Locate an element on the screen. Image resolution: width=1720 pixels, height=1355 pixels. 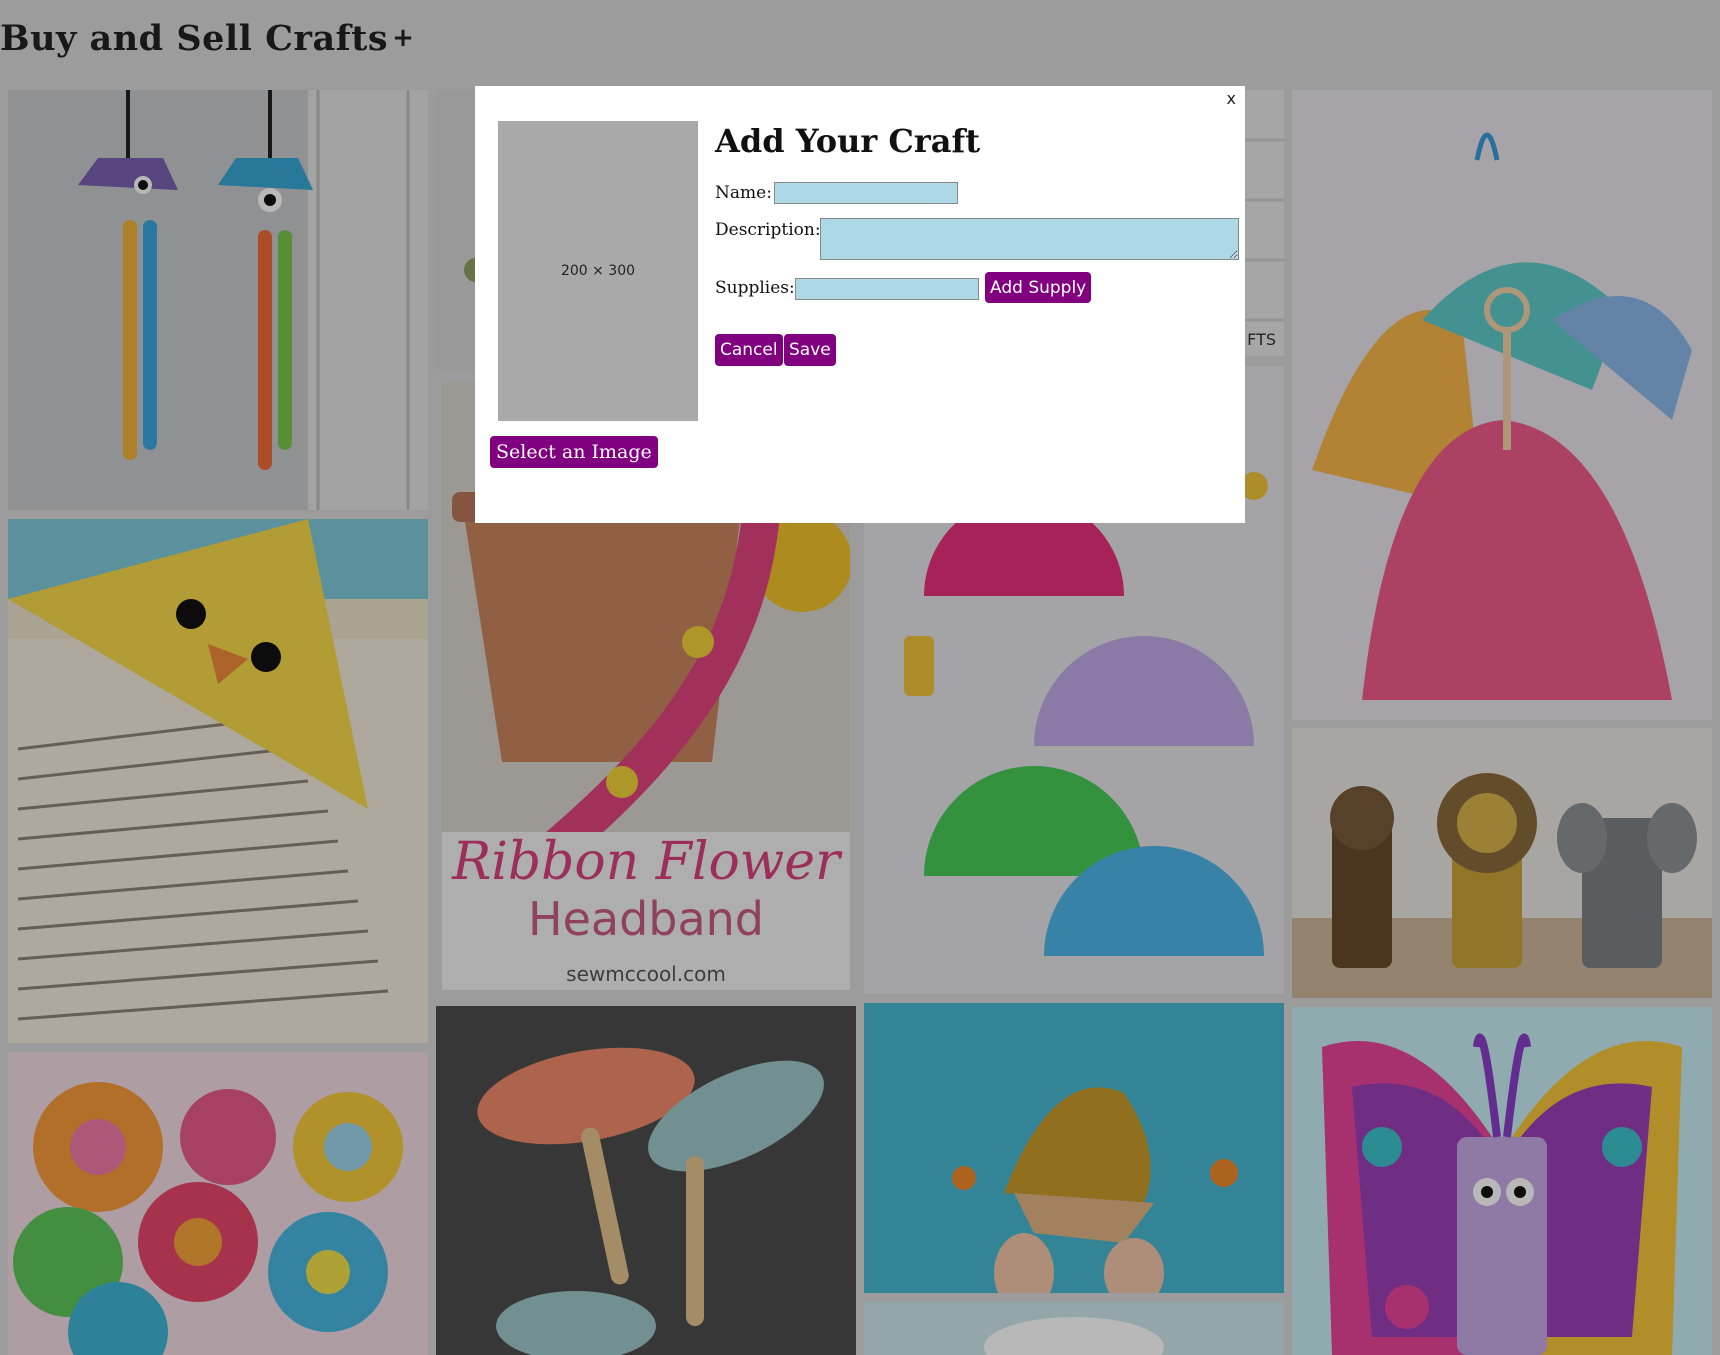
supplies-label: Supplies: is located at coordinates (755, 288).